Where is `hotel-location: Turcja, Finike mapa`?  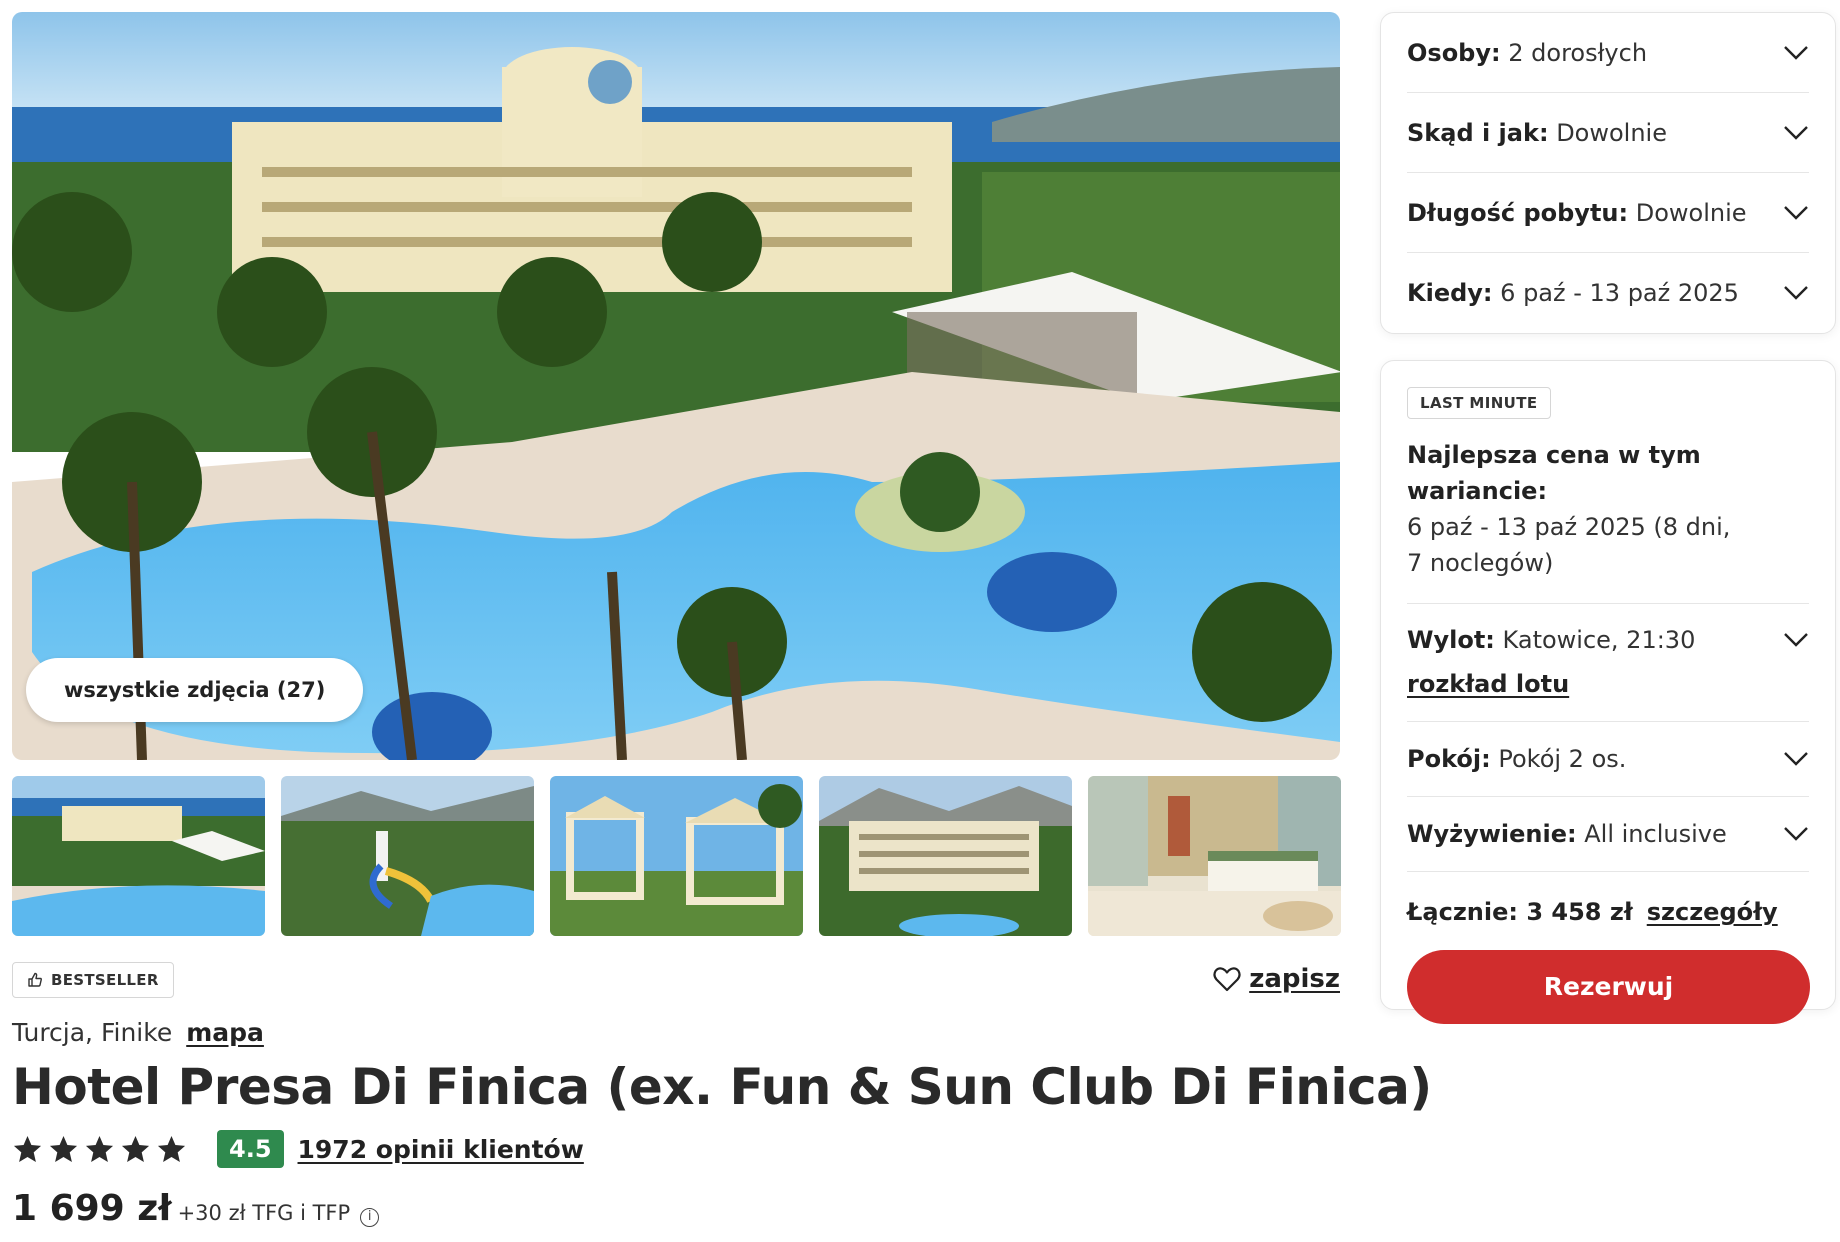
hotel-location: Turcja, Finike mapa is located at coordinates (138, 1032).